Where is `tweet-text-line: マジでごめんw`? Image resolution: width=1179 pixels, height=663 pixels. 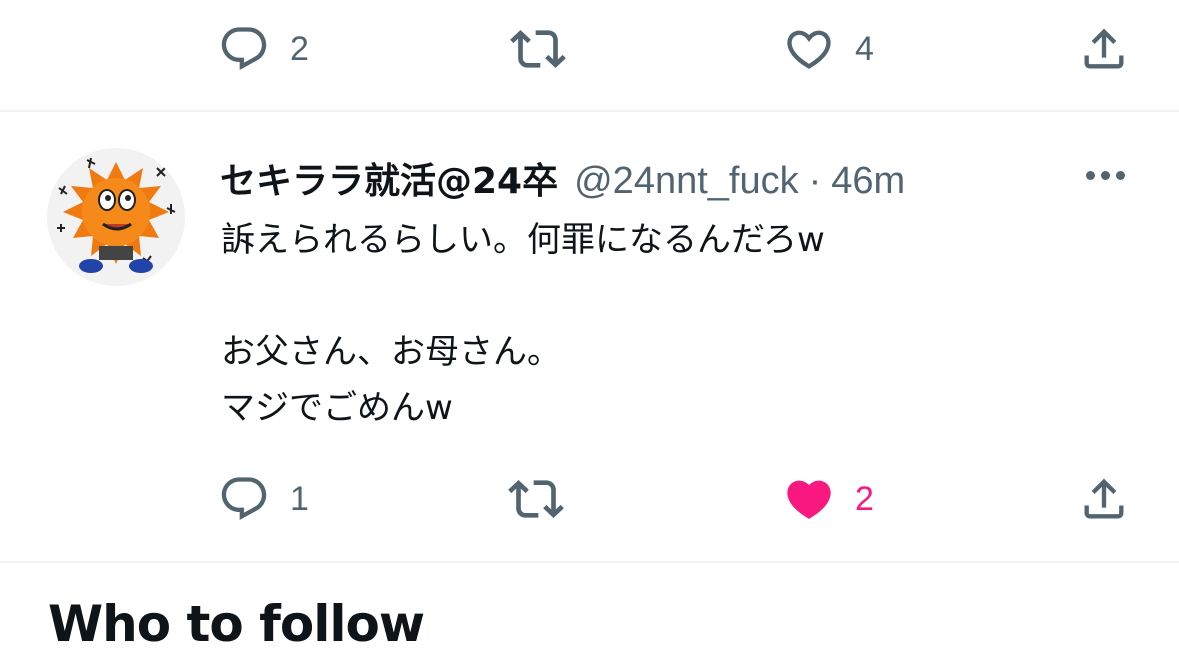 tweet-text-line: マジでごめんw is located at coordinates (337, 408).